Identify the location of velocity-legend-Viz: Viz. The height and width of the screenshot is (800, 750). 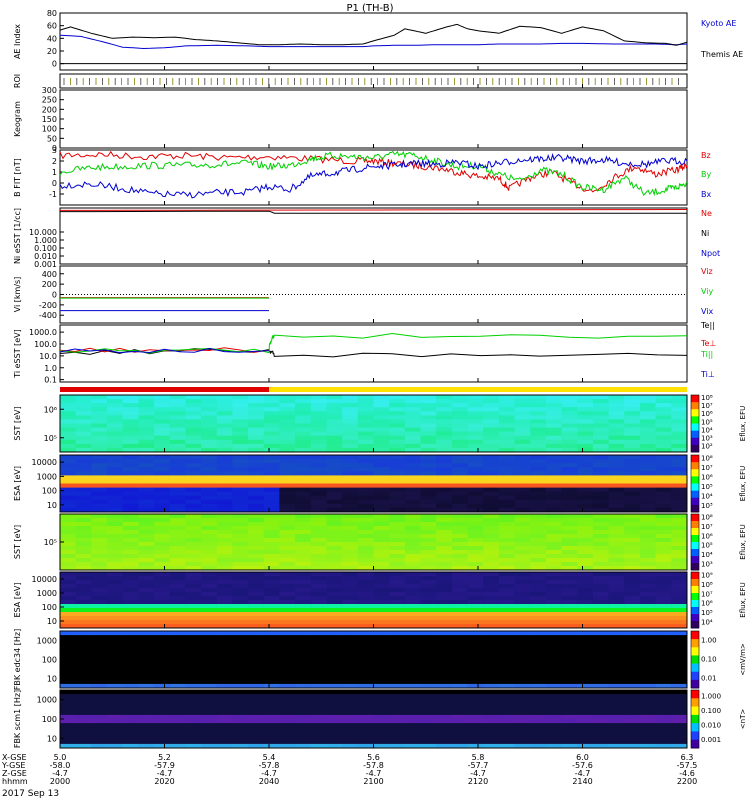
(707, 271).